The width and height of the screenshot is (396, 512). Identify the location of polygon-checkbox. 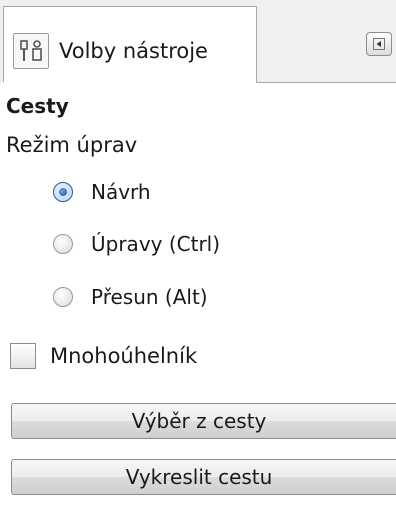
(23, 356).